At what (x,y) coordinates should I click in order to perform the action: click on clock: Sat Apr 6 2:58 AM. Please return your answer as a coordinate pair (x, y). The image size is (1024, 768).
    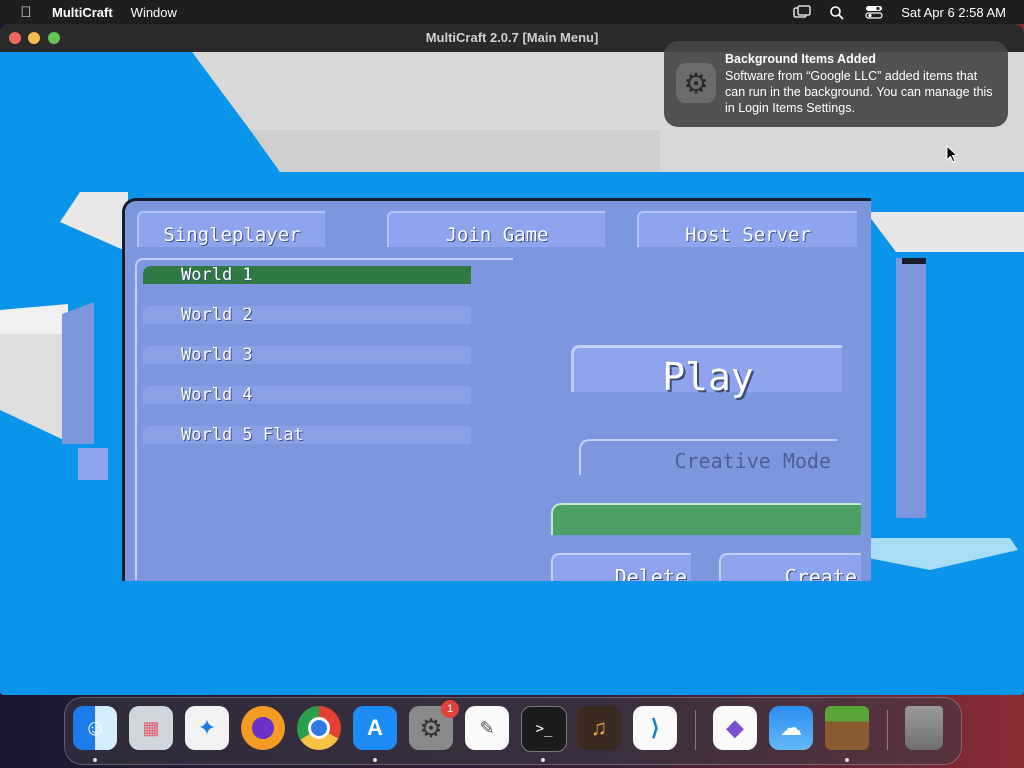
    Looking at the image, I should click on (953, 12).